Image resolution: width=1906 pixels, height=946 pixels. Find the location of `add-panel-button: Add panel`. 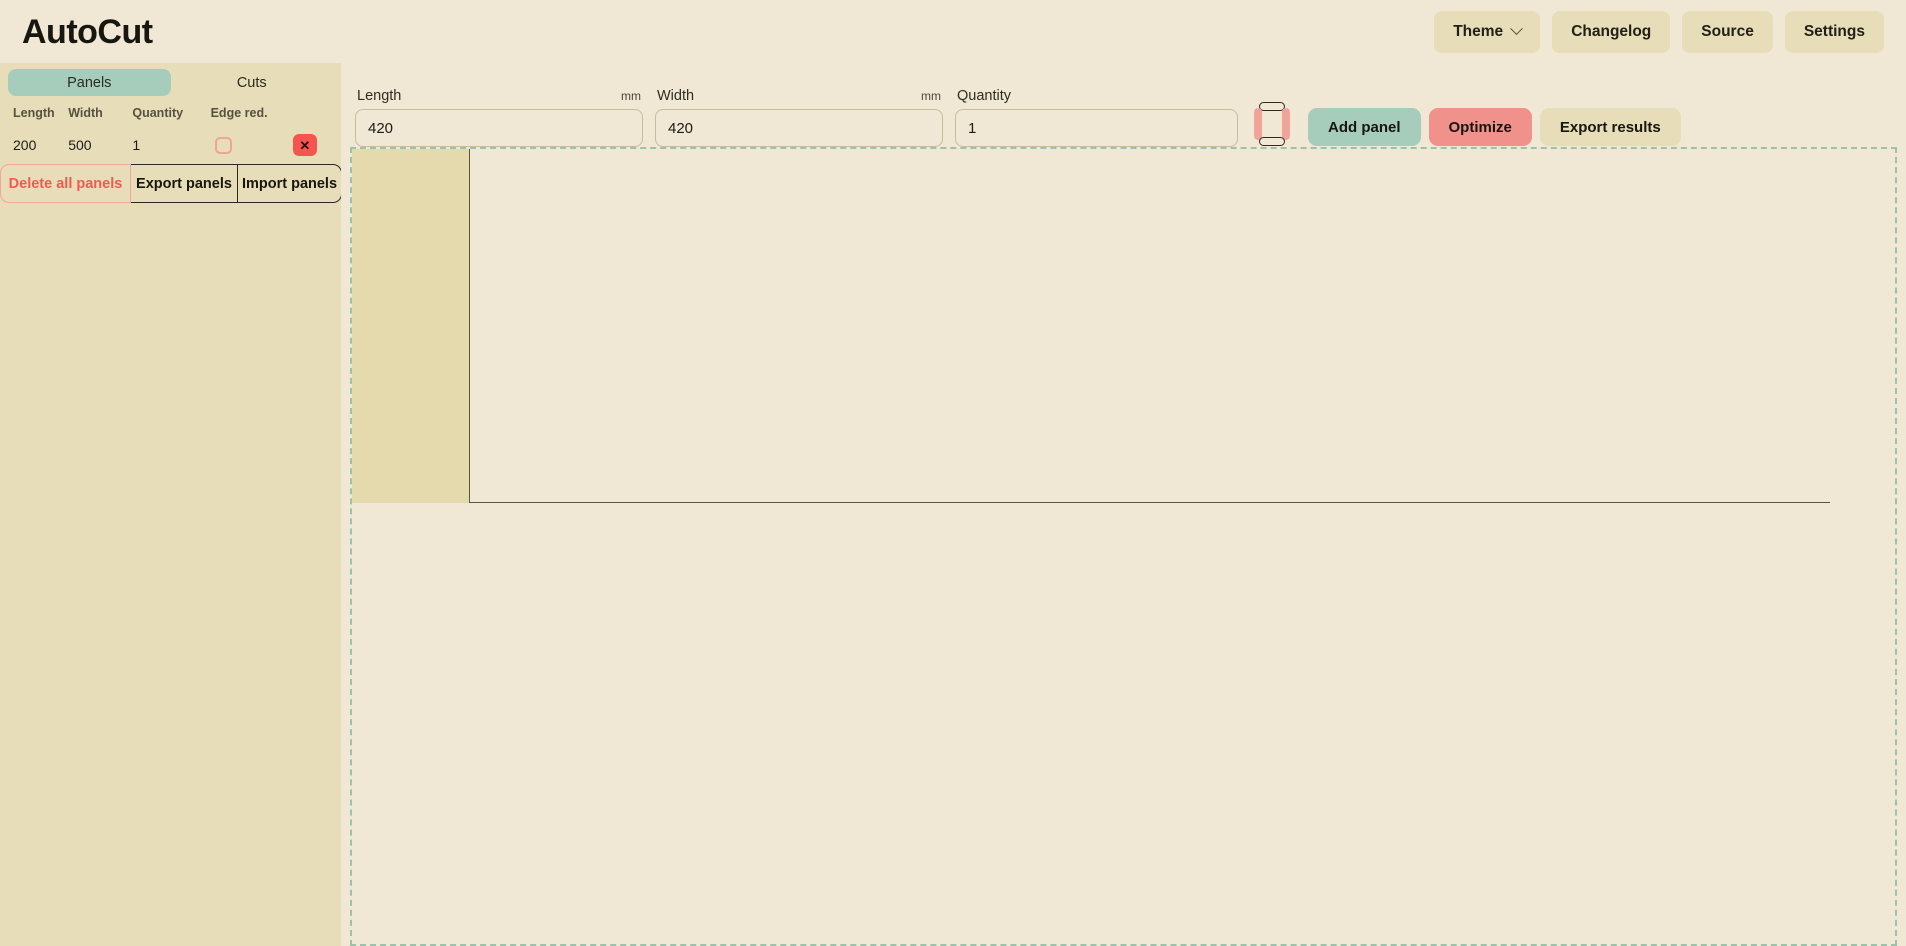

add-panel-button: Add panel is located at coordinates (1364, 127).